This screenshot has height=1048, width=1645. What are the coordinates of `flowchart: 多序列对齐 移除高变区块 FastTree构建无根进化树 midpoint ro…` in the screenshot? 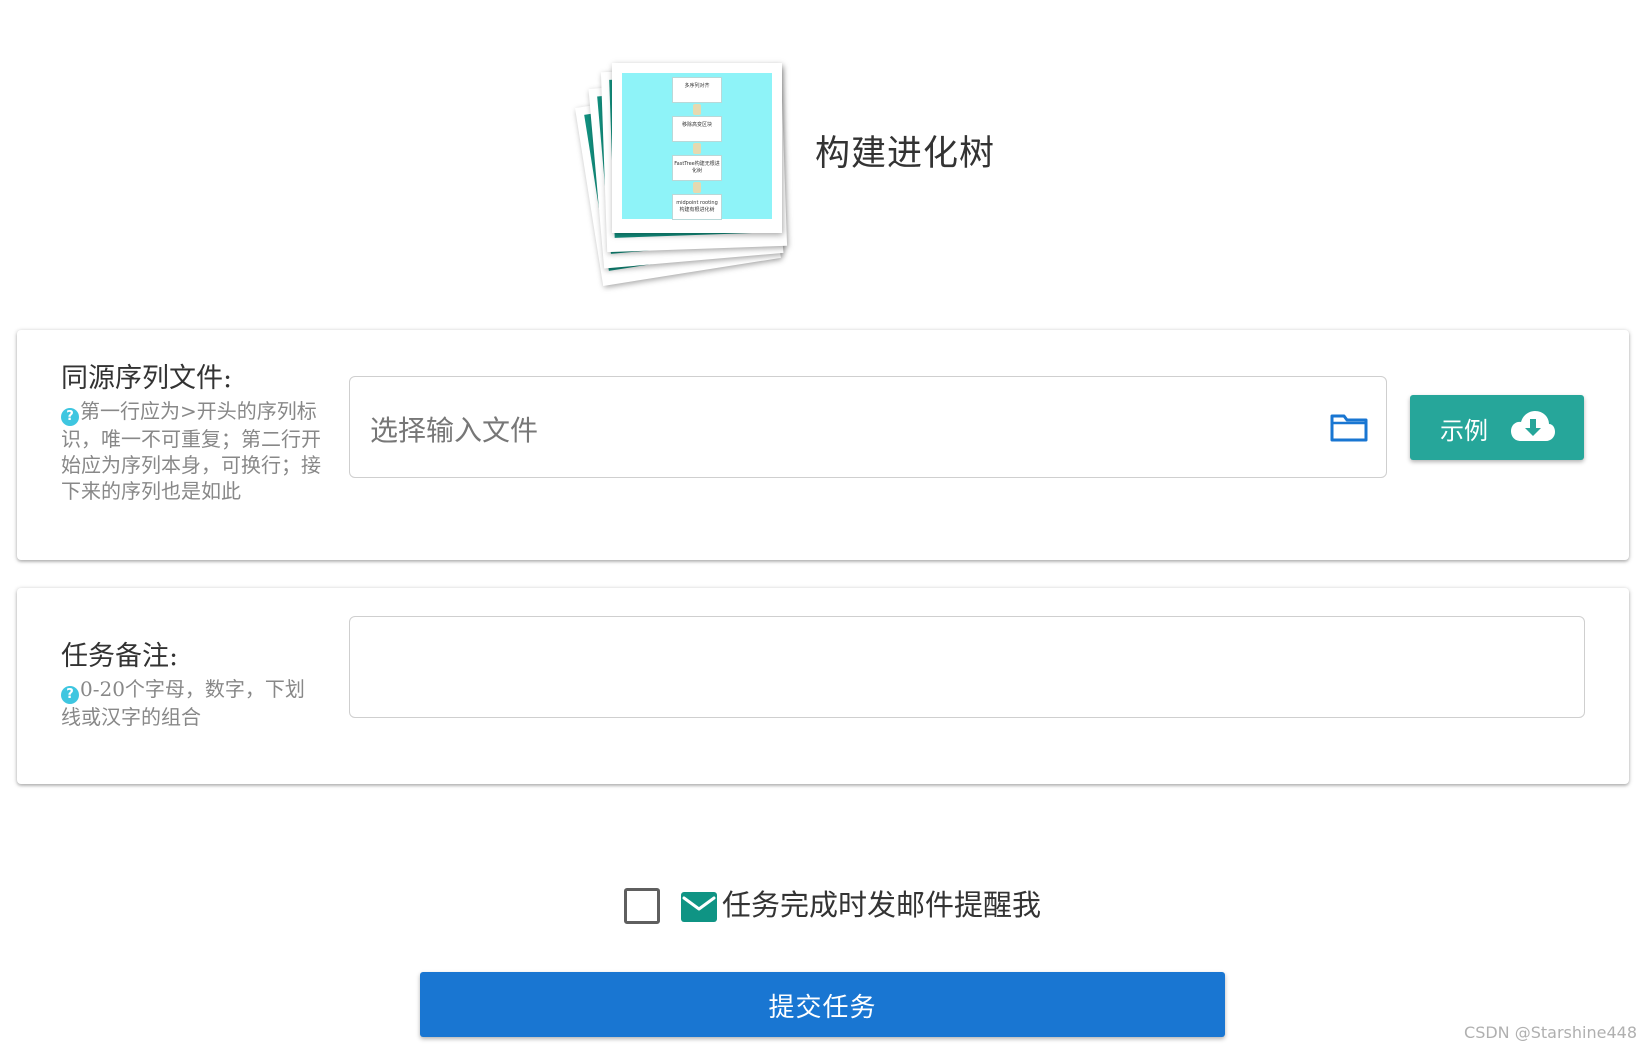 It's located at (697, 146).